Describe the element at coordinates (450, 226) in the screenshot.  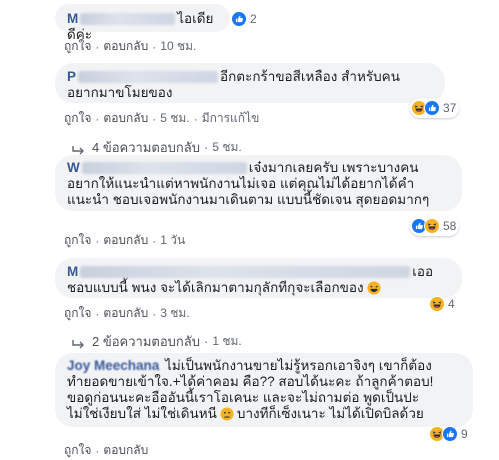
I see `reaction-count: 58` at that location.